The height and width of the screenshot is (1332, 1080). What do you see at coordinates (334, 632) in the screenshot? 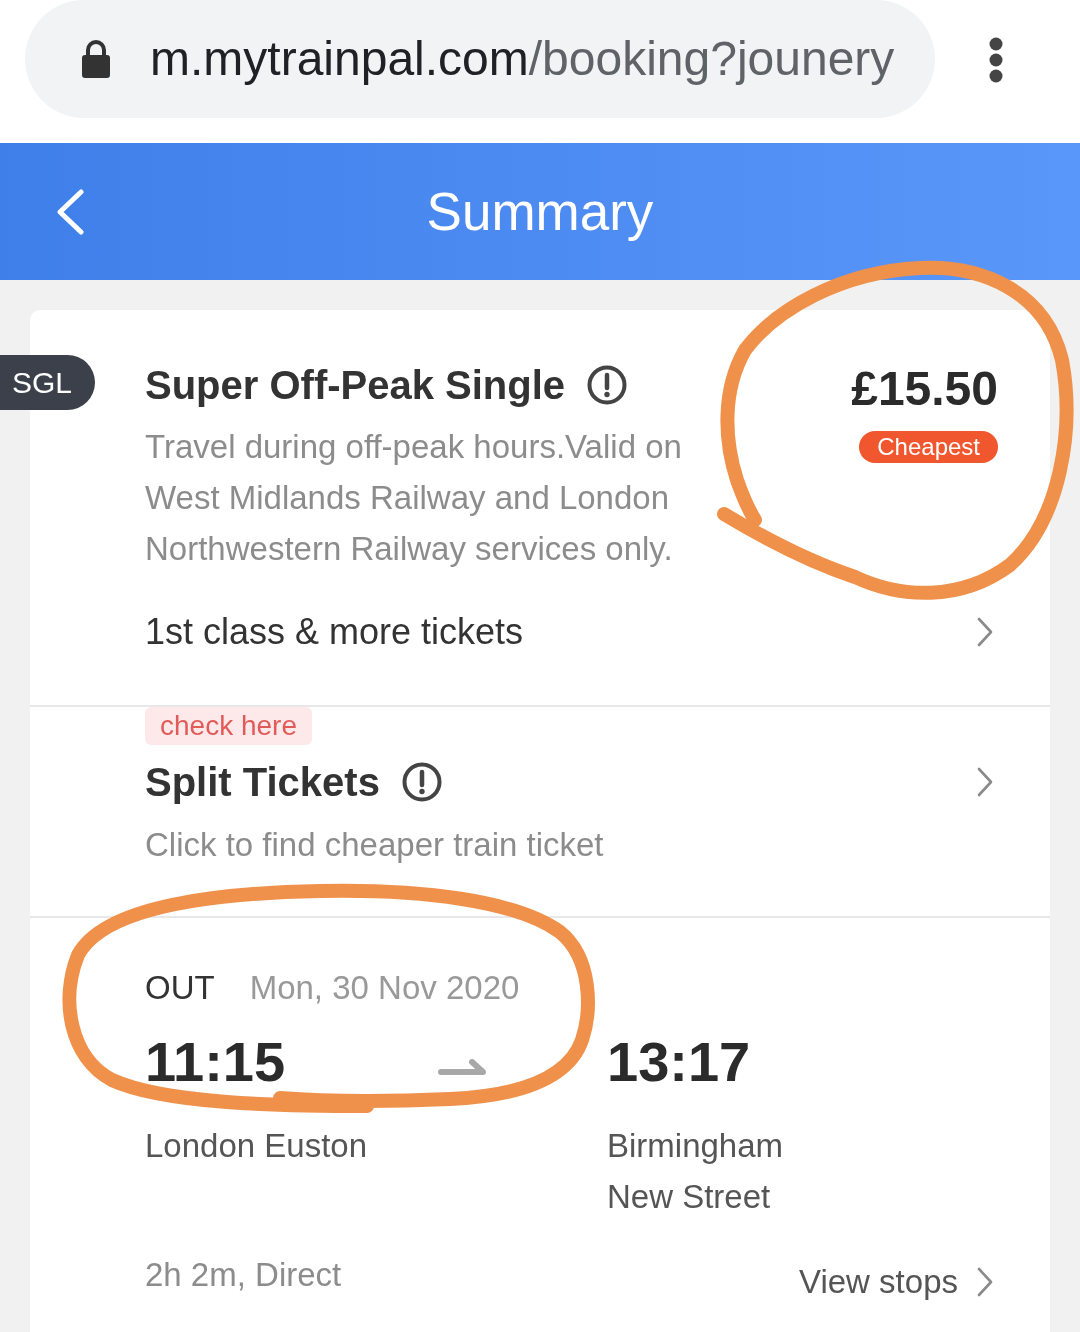
I see `more-tickets-link: 1st class & more tickets` at bounding box center [334, 632].